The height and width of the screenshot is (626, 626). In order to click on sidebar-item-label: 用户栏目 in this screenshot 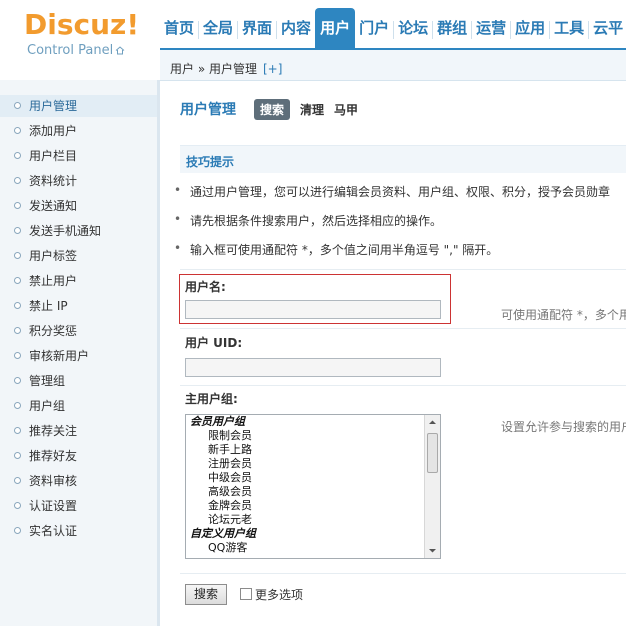, I will do `click(53, 156)`.